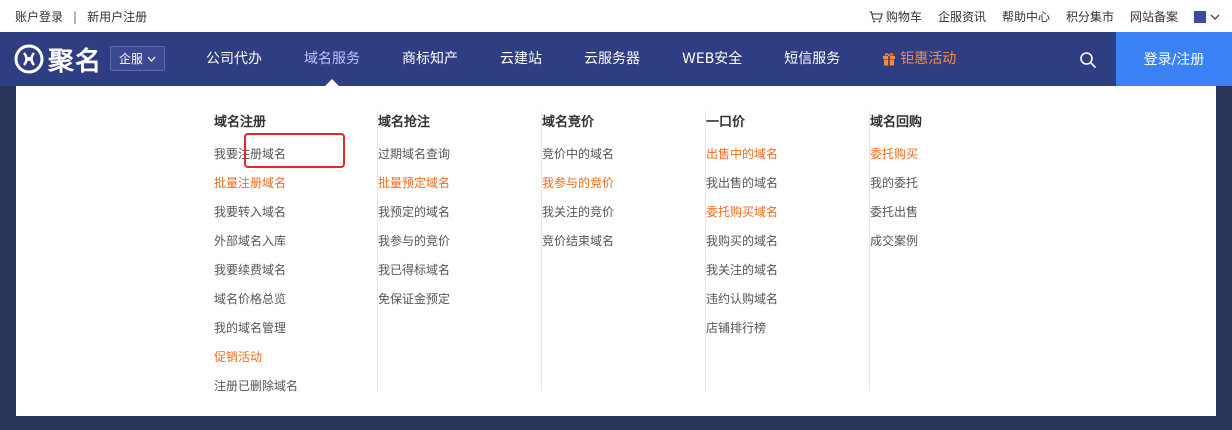  What do you see at coordinates (1200, 16) in the screenshot?
I see `language-flag-icon` at bounding box center [1200, 16].